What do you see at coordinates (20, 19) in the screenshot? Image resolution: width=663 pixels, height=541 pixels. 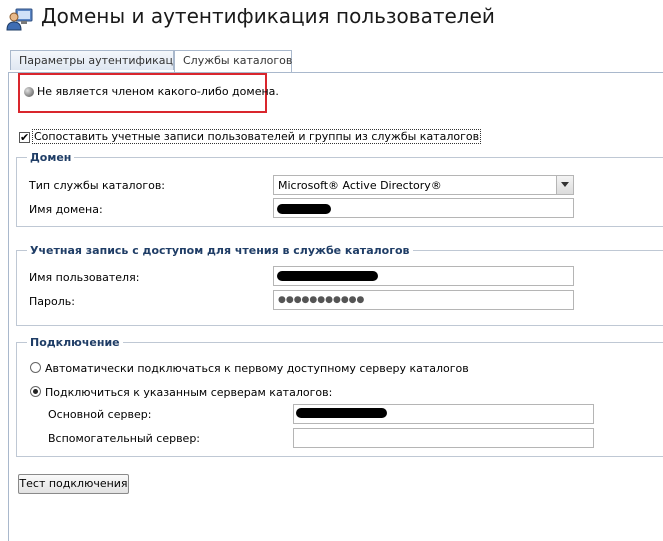 I see `users-domain-icon` at bounding box center [20, 19].